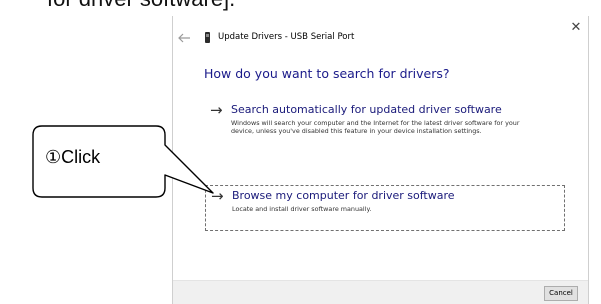 This screenshot has width=601, height=304. I want to click on dialog-footer: Cancel, so click(380, 292).